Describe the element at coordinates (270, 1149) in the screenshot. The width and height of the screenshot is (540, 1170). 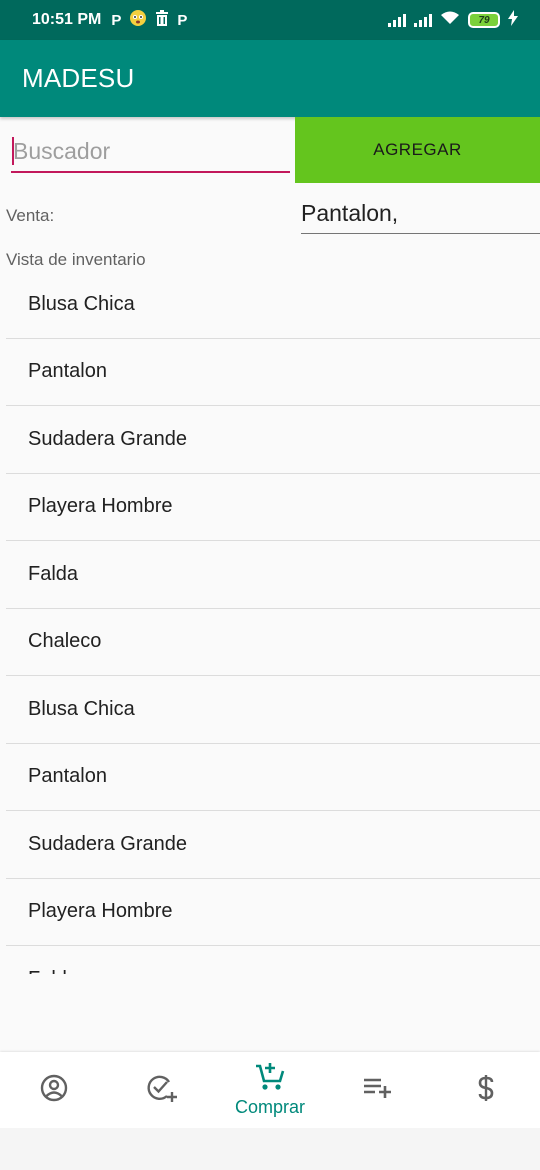
I see `system-navigation-area` at that location.